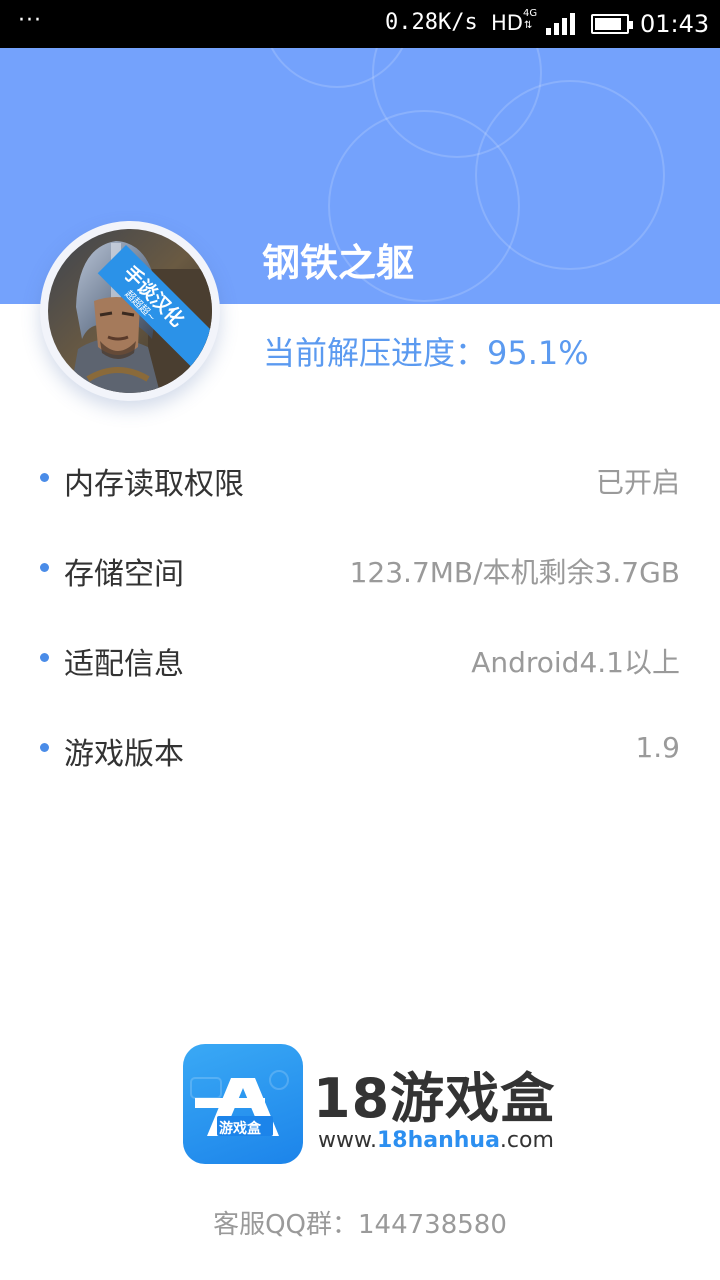  I want to click on extract-progress: 当前解压进度：95.1%, so click(426, 351).